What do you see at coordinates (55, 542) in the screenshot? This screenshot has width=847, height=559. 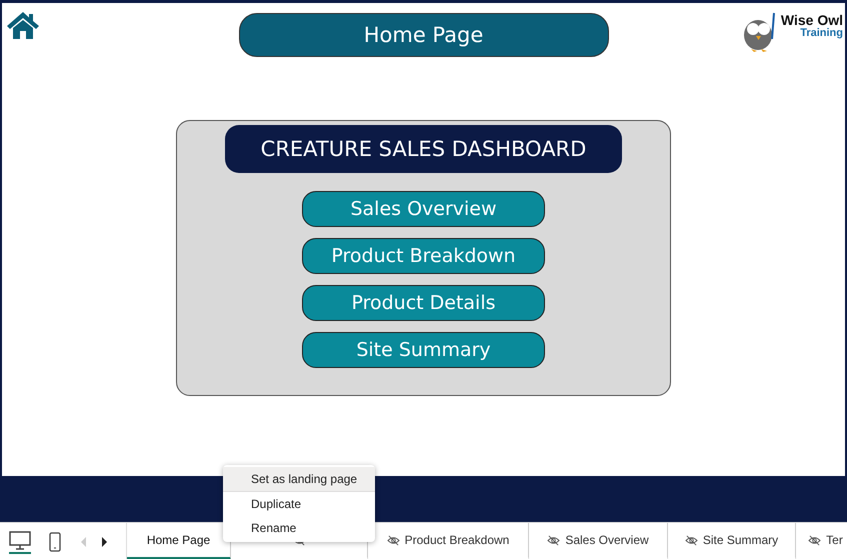 I see `phone-icon` at bounding box center [55, 542].